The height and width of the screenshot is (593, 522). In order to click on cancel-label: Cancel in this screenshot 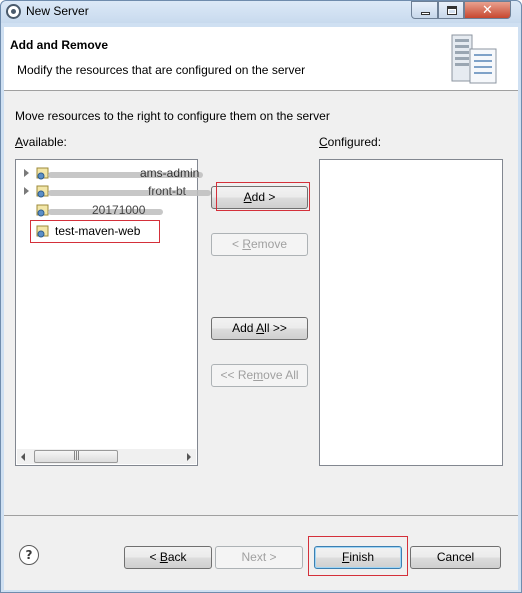, I will do `click(455, 557)`.